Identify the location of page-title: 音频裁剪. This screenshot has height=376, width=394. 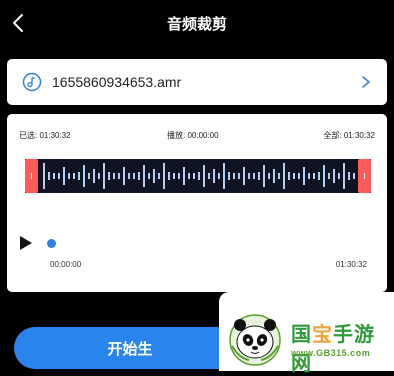
(196, 24).